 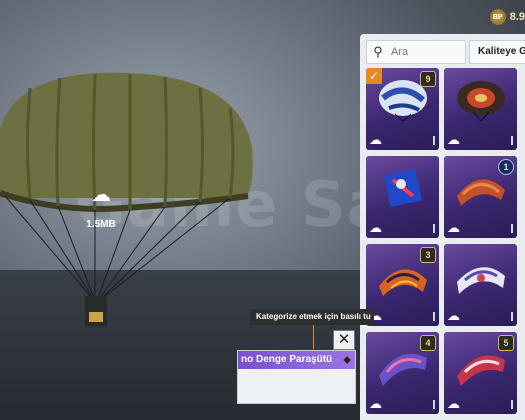 I want to click on level-badge: 1, so click(x=506, y=167).